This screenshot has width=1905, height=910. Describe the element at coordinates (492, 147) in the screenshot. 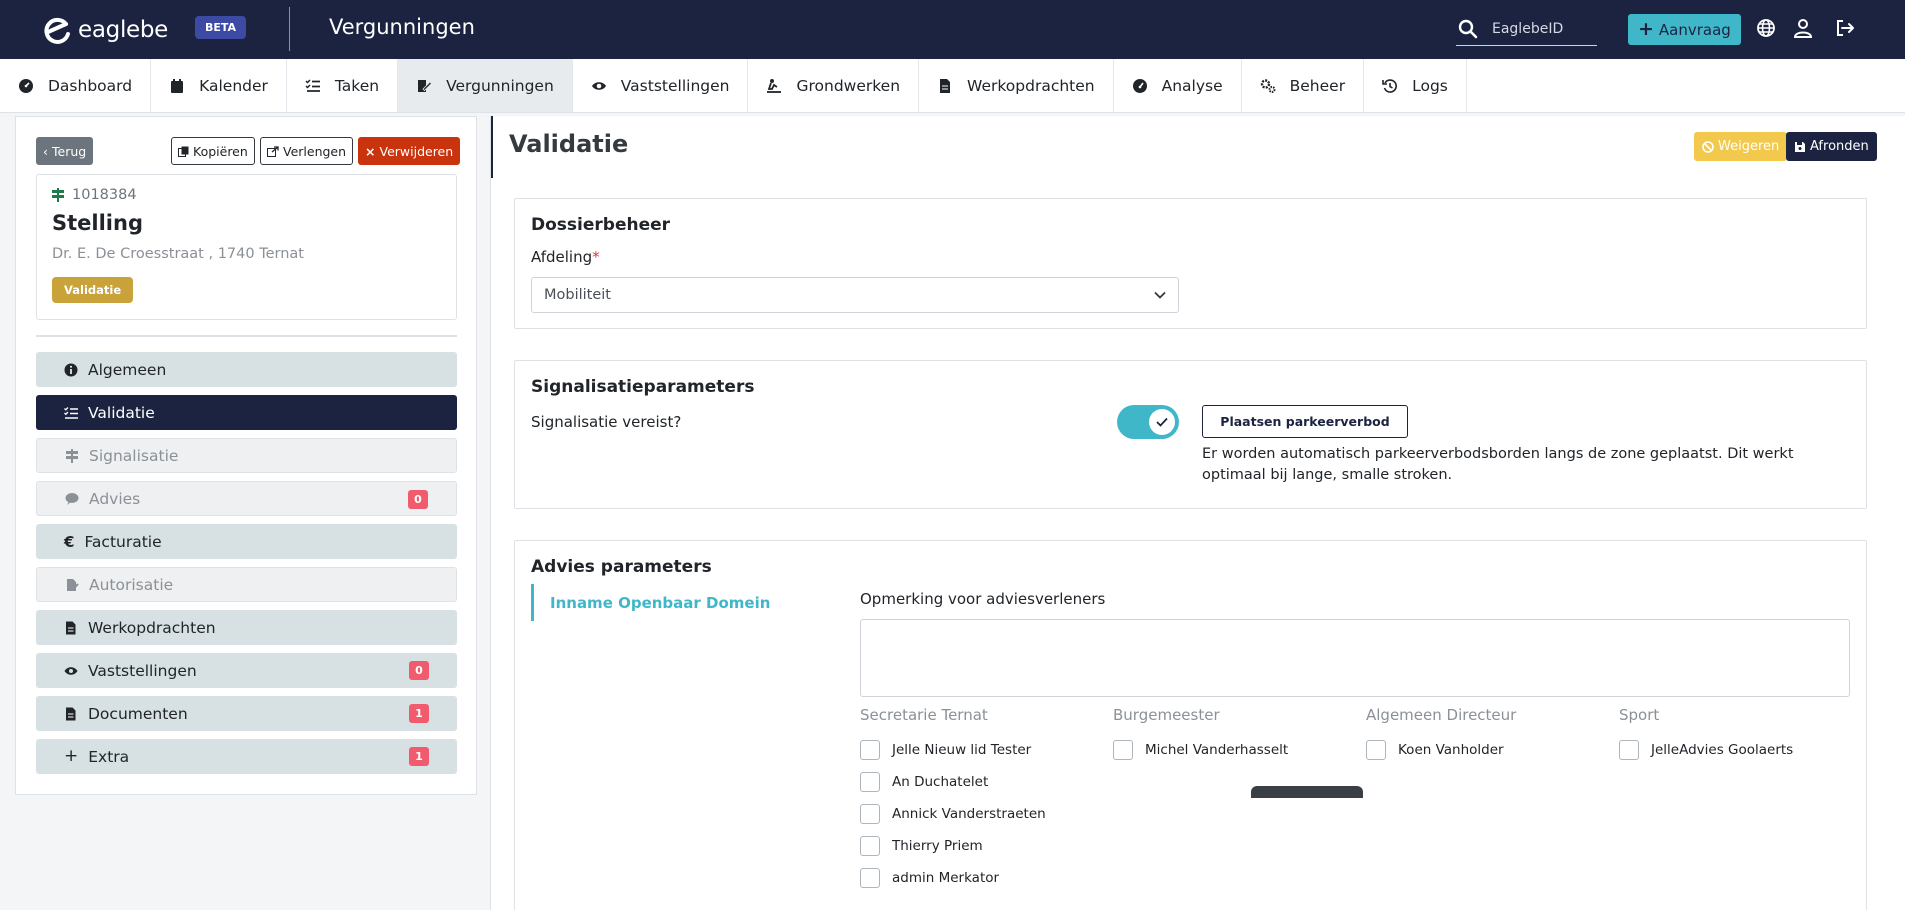

I see `title-accent` at that location.